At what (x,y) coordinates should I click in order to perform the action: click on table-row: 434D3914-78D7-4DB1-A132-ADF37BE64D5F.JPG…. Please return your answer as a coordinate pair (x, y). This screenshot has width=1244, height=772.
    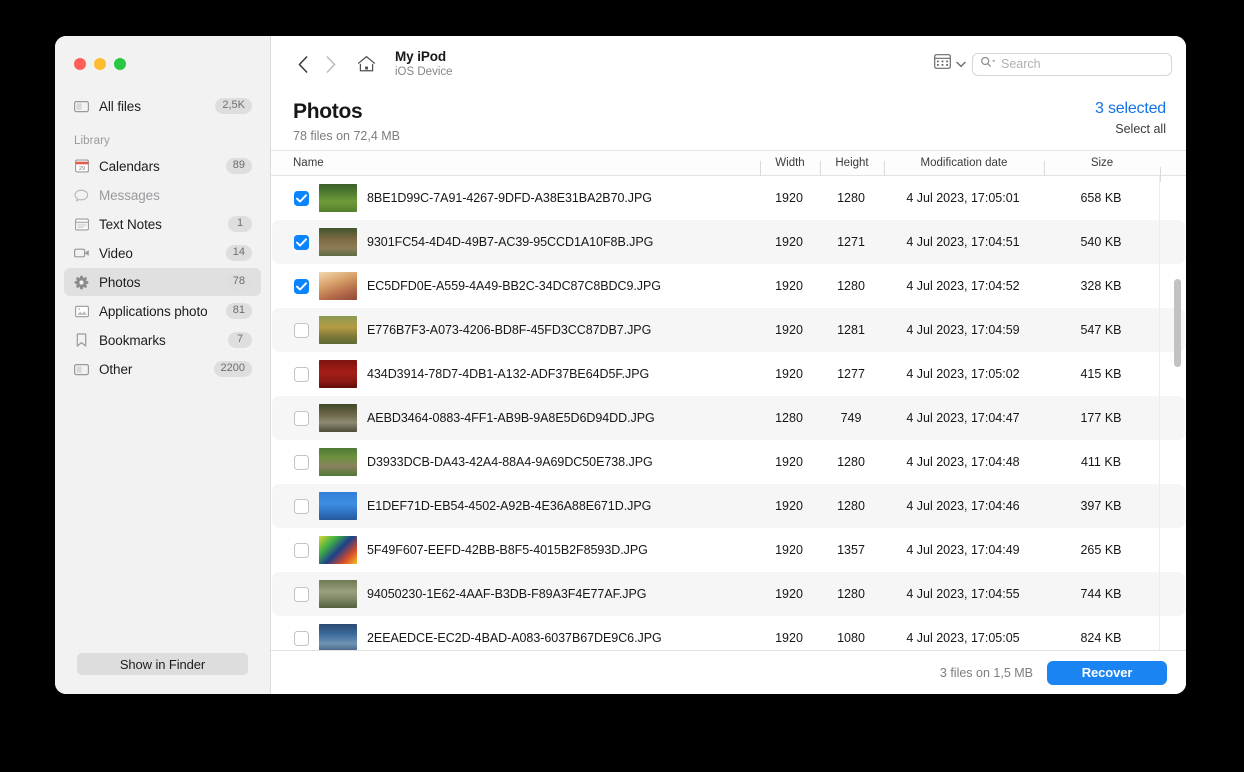
    Looking at the image, I should click on (728, 374).